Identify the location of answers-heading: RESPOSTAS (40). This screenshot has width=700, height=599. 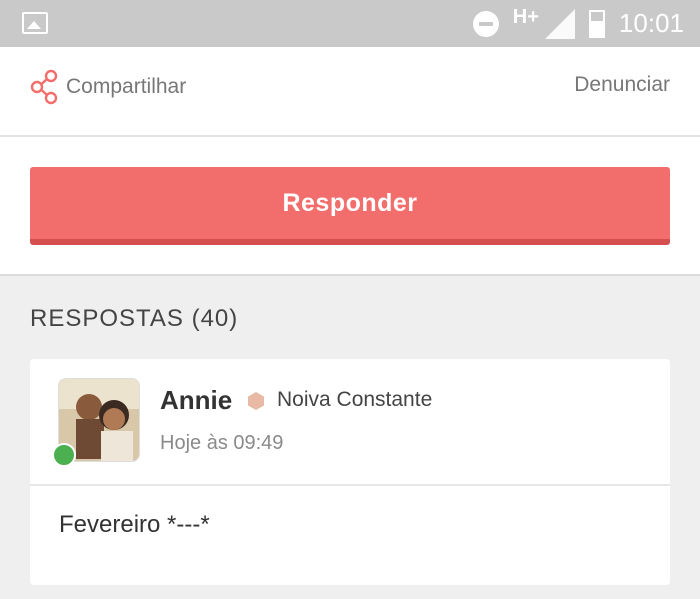
(134, 318).